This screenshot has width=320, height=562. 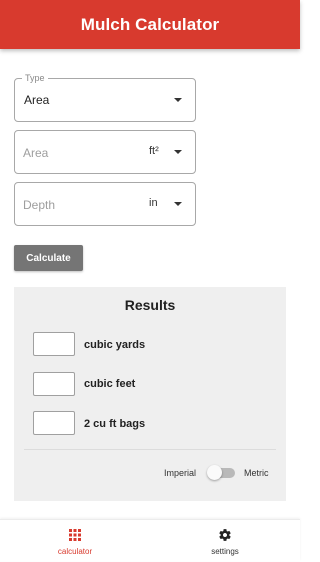 What do you see at coordinates (214, 472) in the screenshot?
I see `unit-toggle-thumb` at bounding box center [214, 472].